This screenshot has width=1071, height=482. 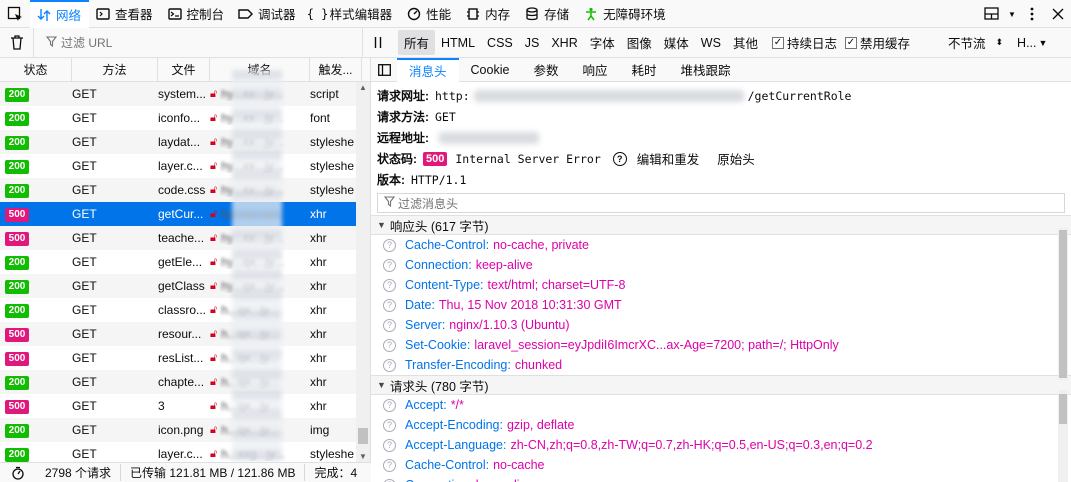 I want to click on tab-style-editor: { } 样式编辑器, so click(x=352, y=14).